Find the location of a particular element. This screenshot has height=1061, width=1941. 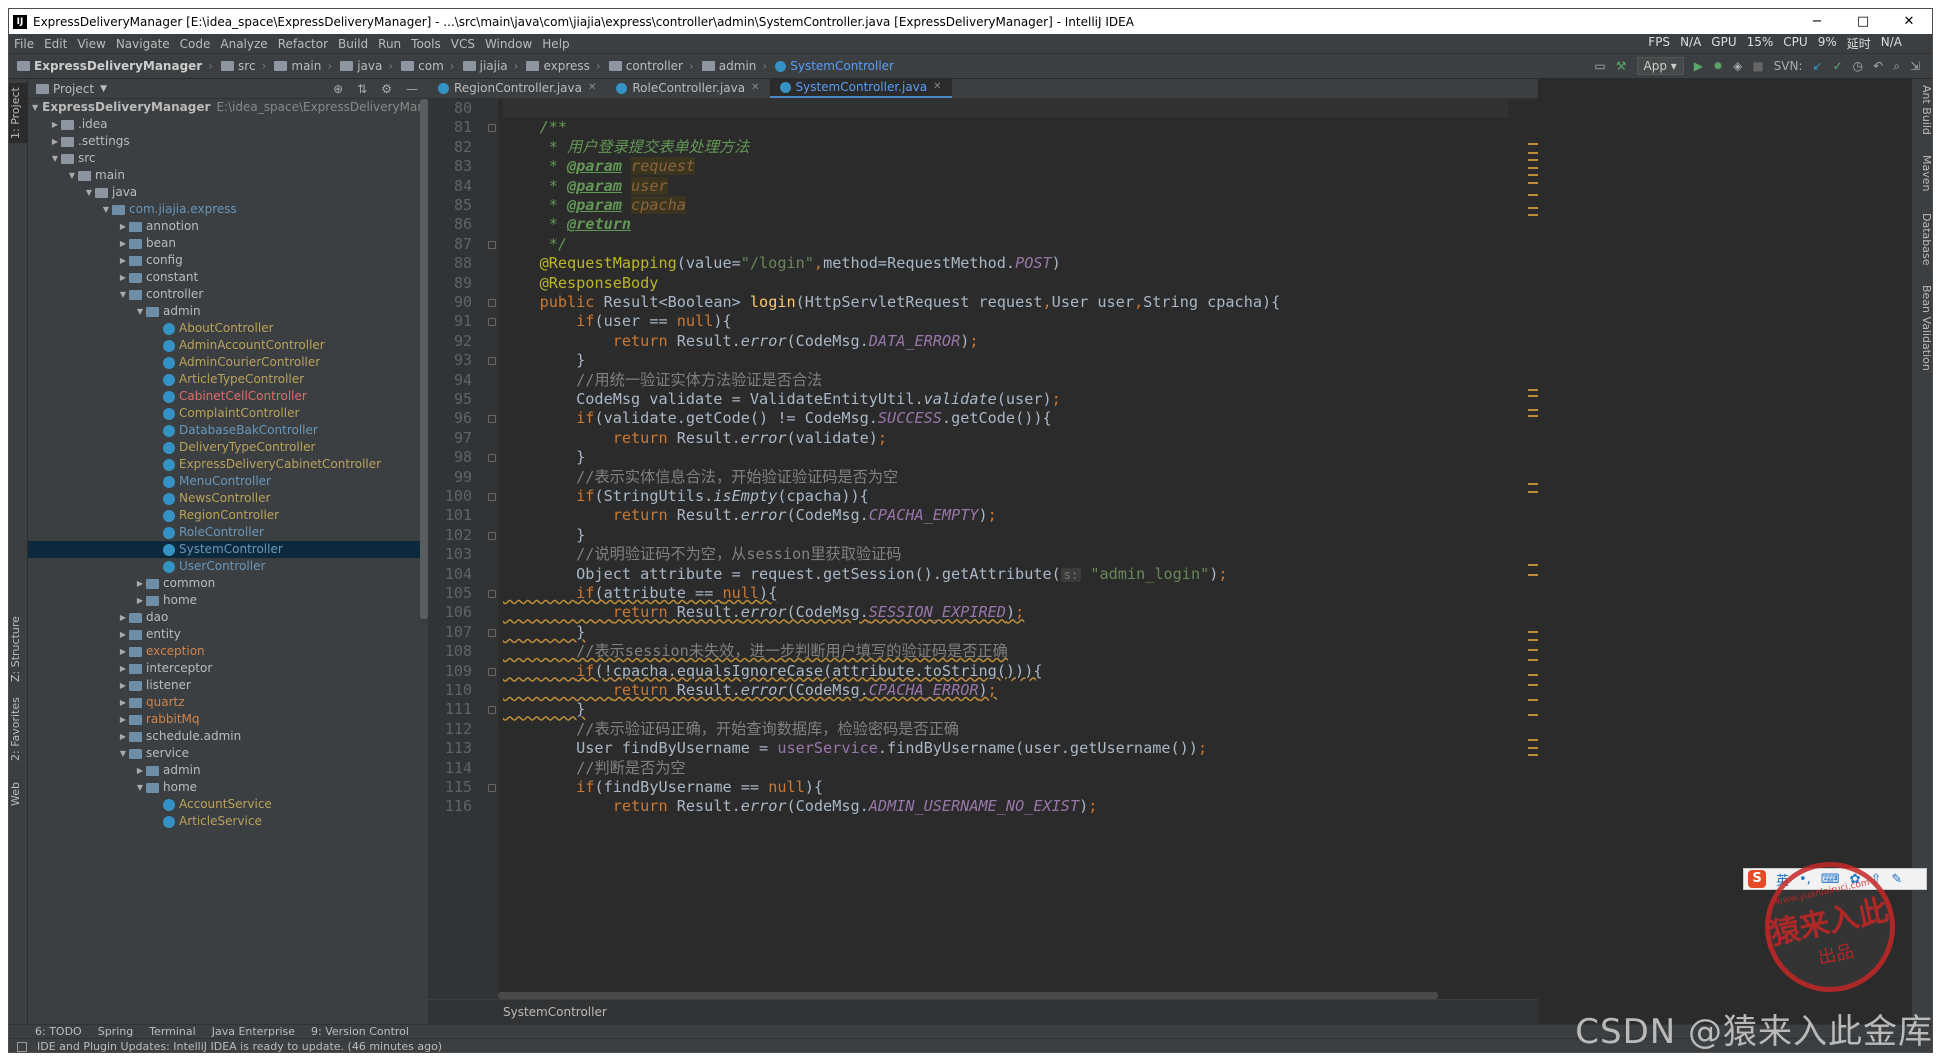

editor-error-stripe is located at coordinates (1531, 549).